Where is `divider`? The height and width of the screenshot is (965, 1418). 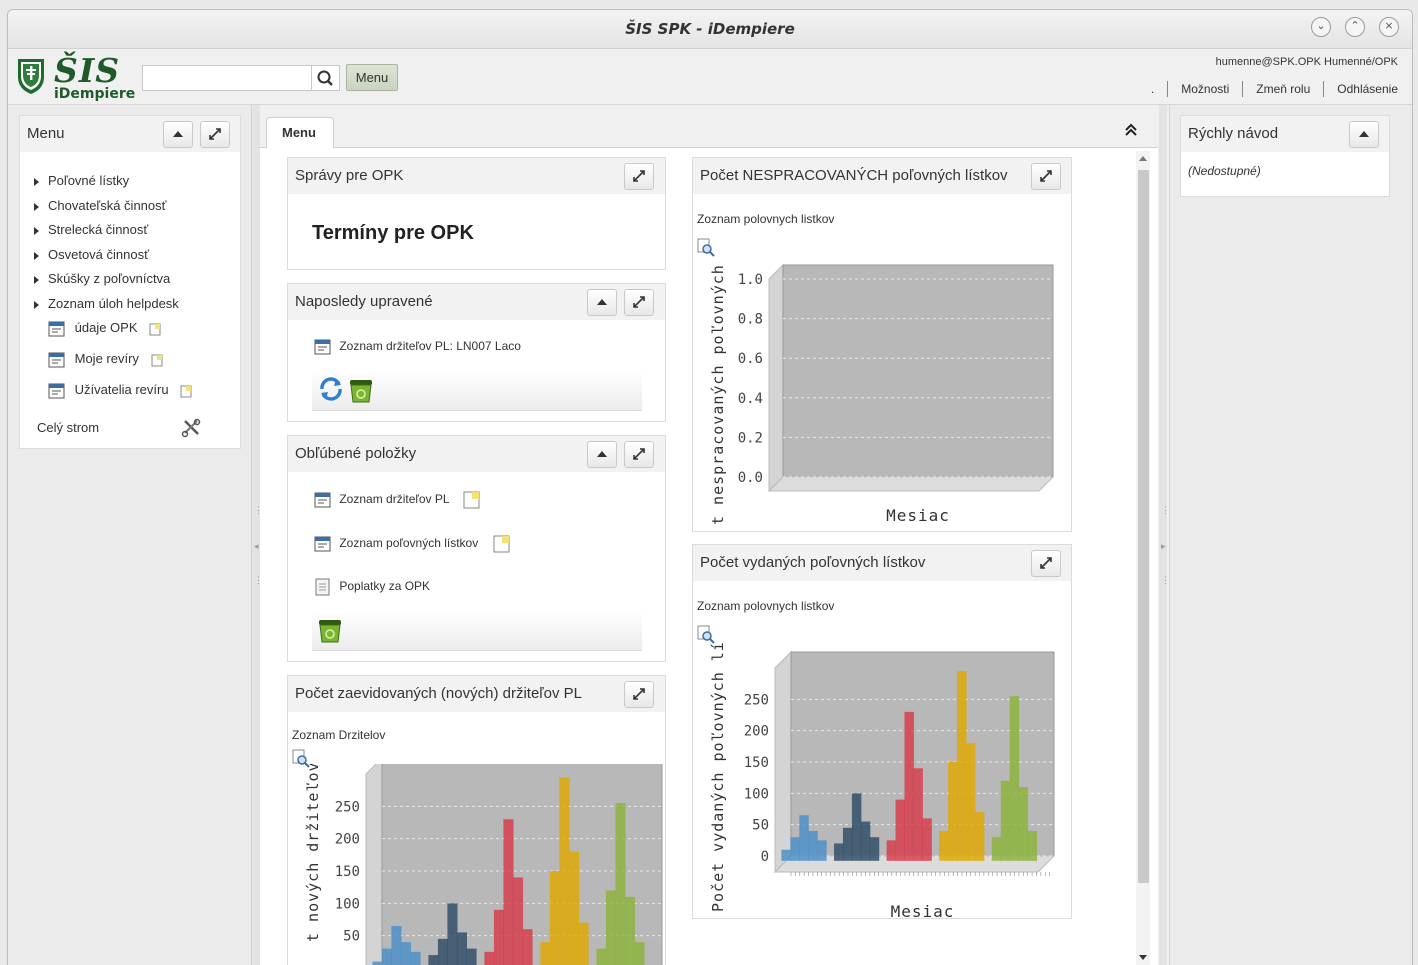
divider is located at coordinates (1324, 89).